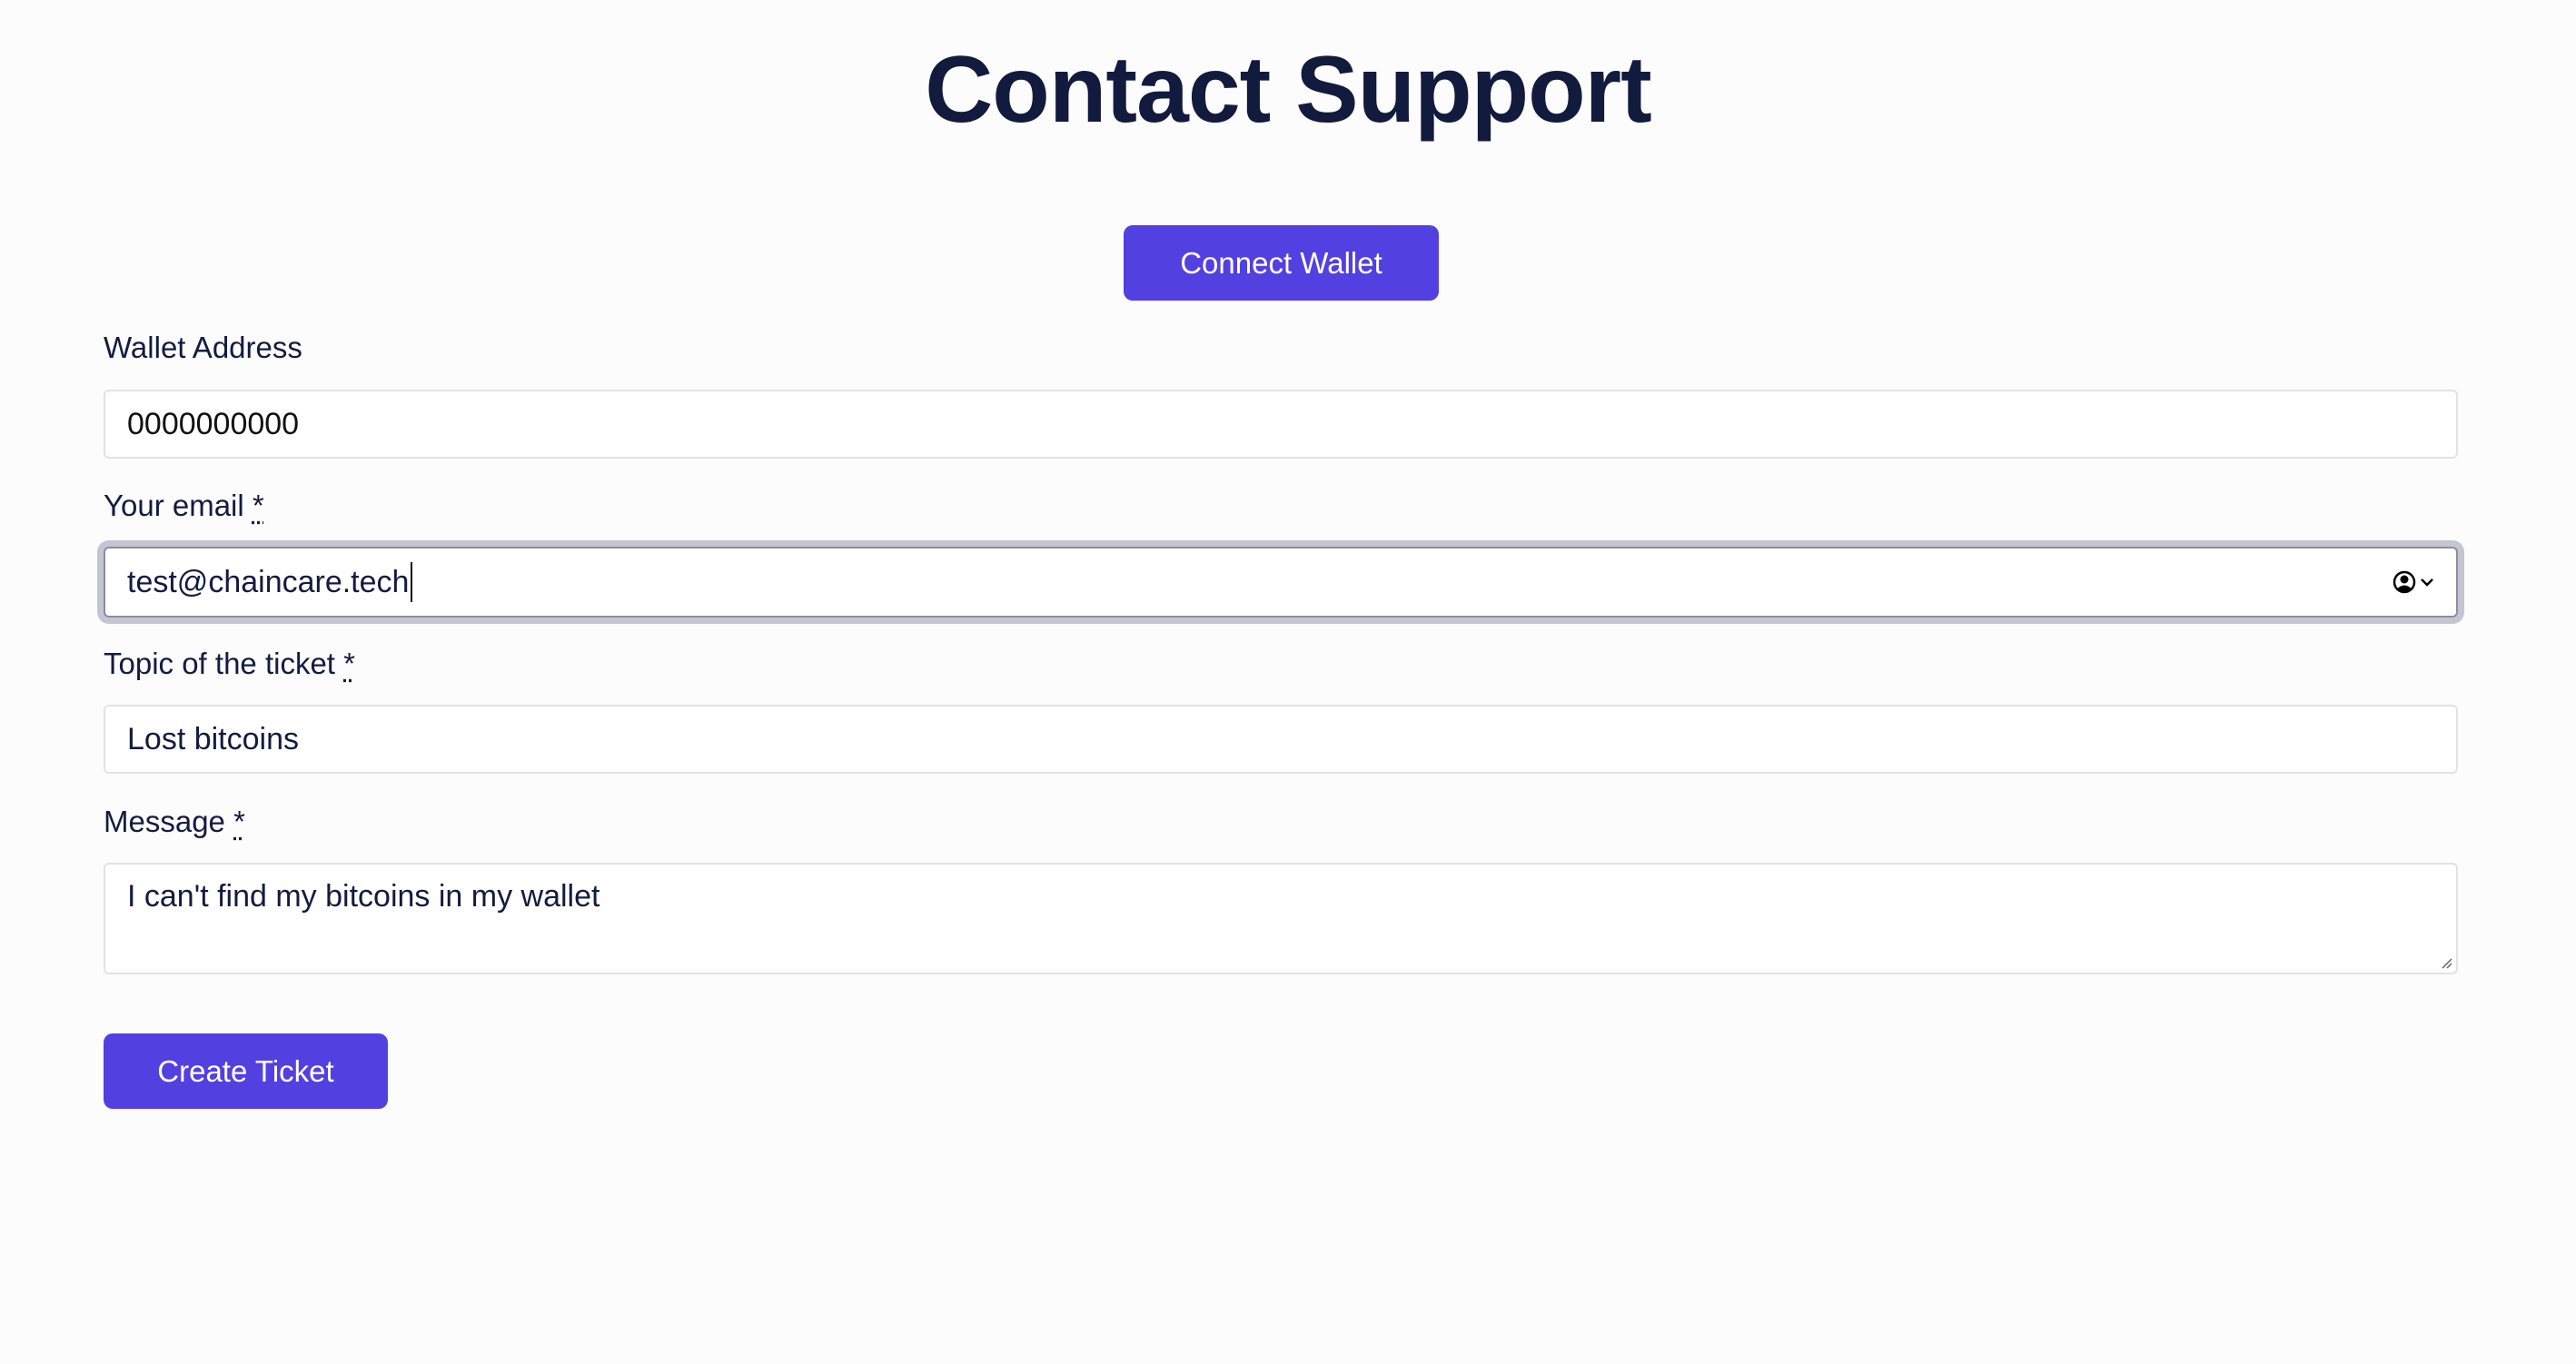 This screenshot has height=1364, width=2576. What do you see at coordinates (363, 896) in the screenshot?
I see `message-value: I can't find my bitcoins in my wallet` at bounding box center [363, 896].